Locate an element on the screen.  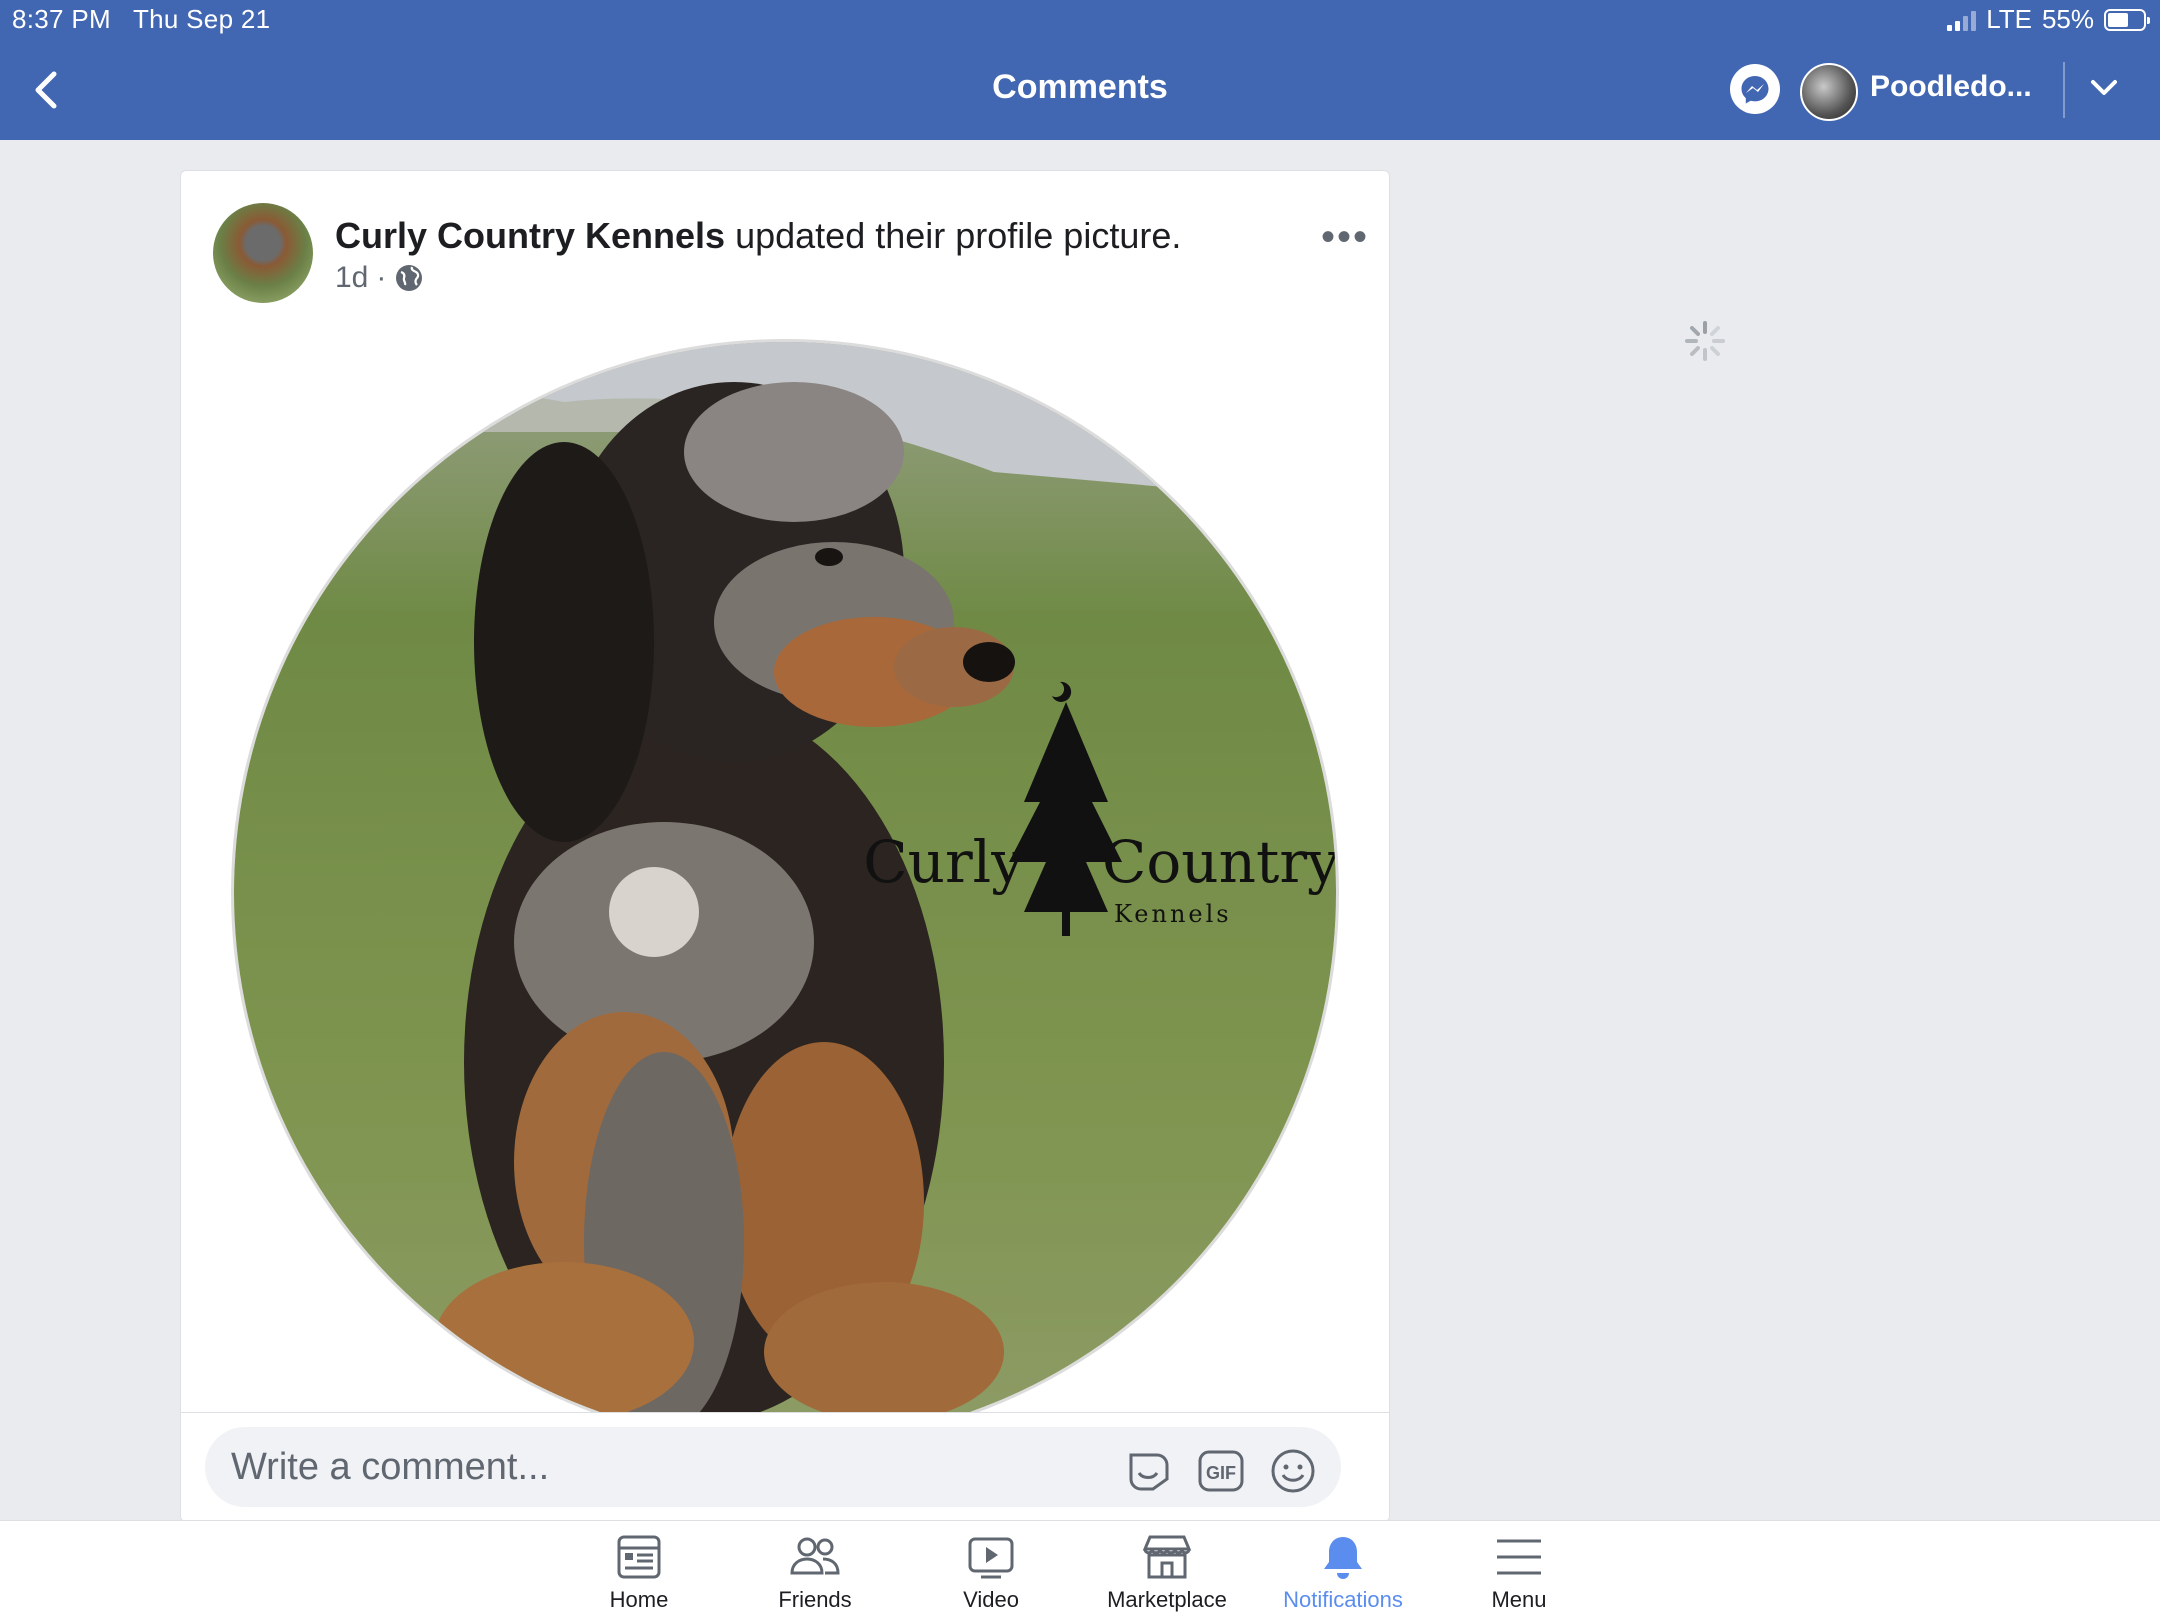
status-bar-right: LTE 55% is located at coordinates (2048, 19).